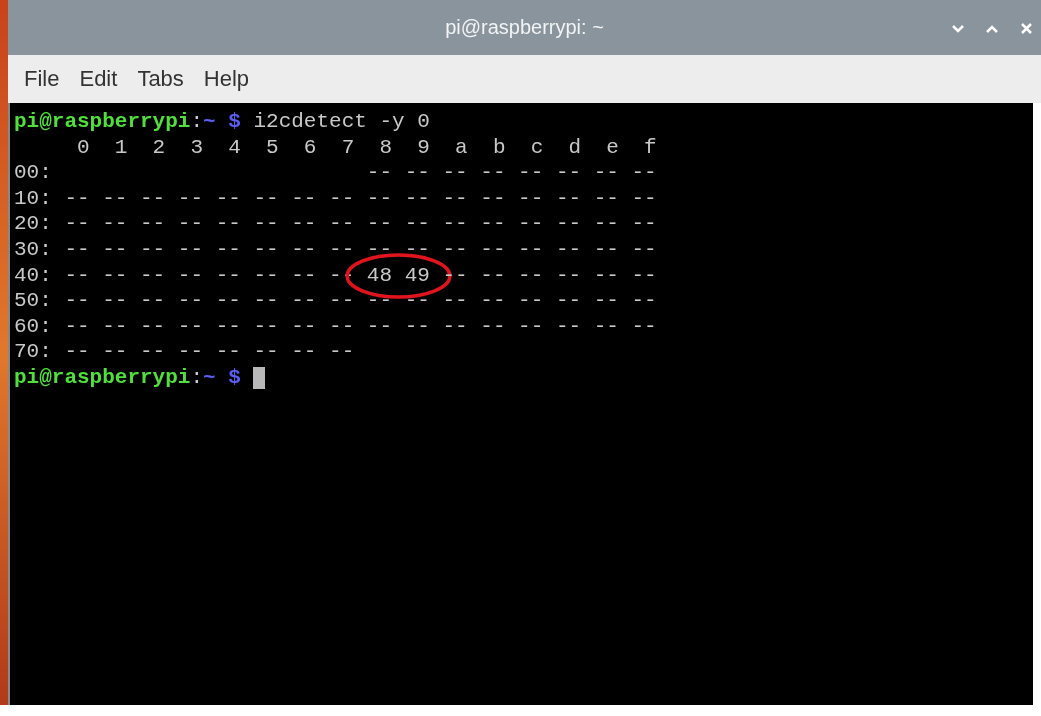 The height and width of the screenshot is (716, 1041). Describe the element at coordinates (335, 224) in the screenshot. I see `terminal-text: 20: -- -- -- -- -- -- -- -- -- -- -- -- -- -- -- --` at that location.